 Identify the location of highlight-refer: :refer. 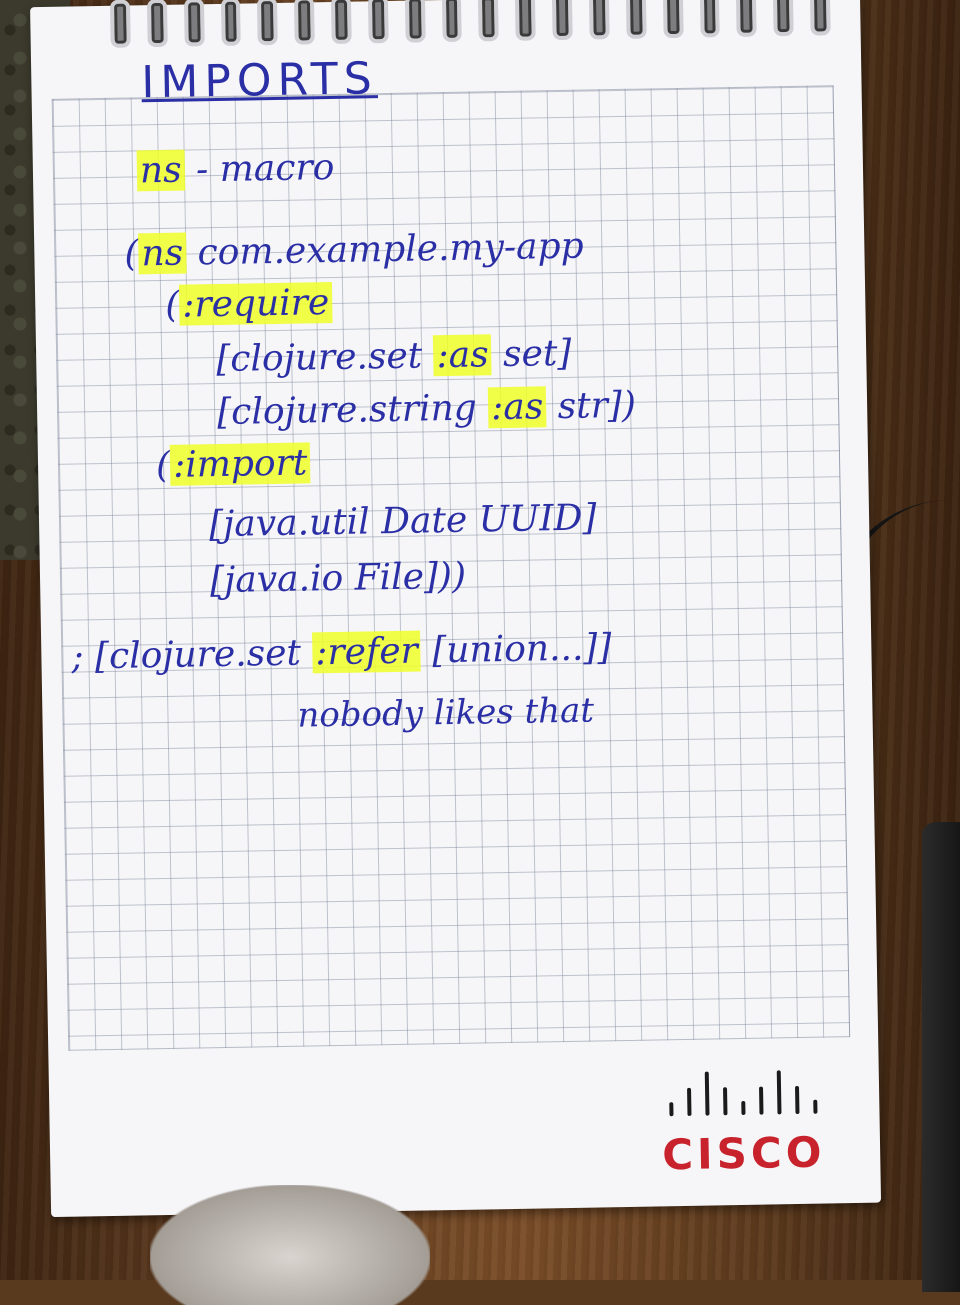
(366, 652).